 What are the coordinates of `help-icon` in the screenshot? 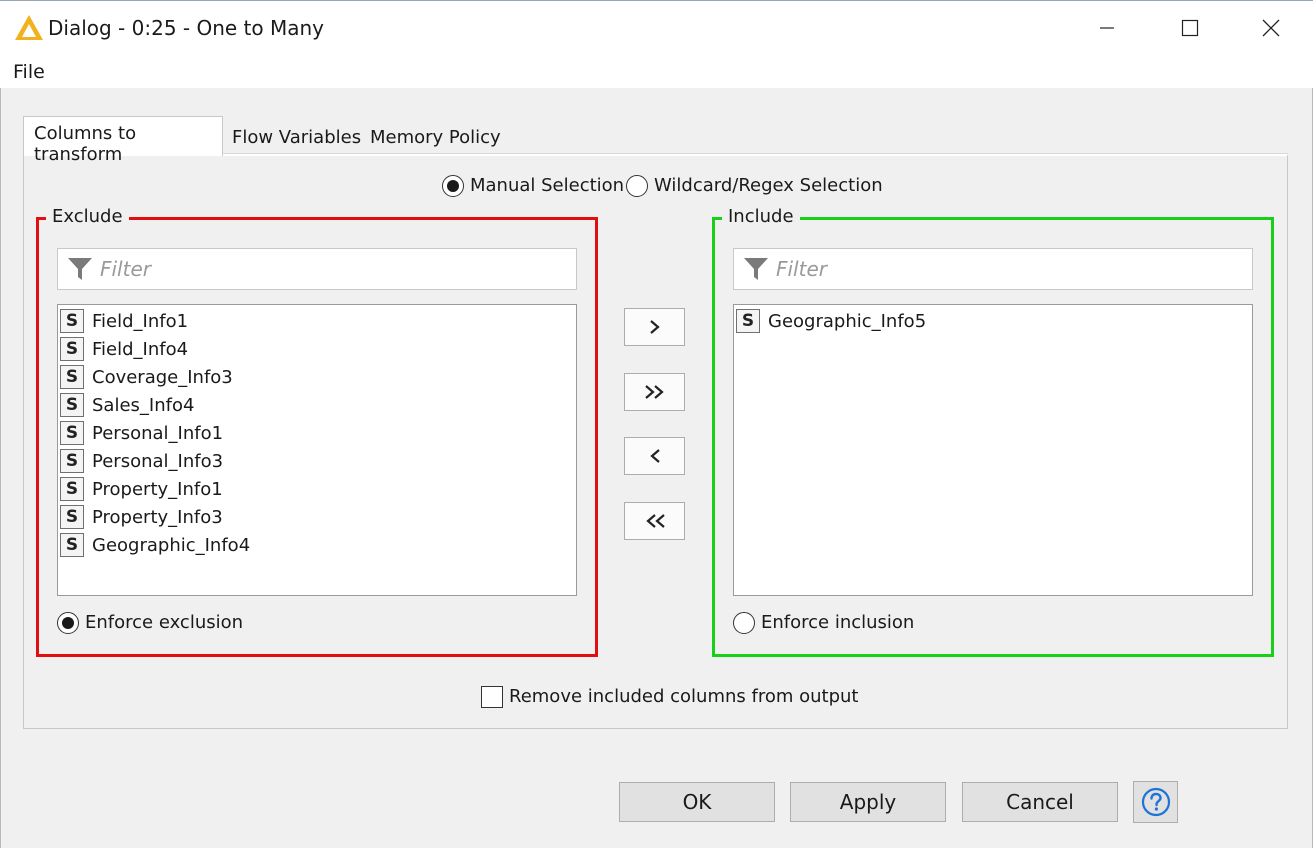 It's located at (1155, 802).